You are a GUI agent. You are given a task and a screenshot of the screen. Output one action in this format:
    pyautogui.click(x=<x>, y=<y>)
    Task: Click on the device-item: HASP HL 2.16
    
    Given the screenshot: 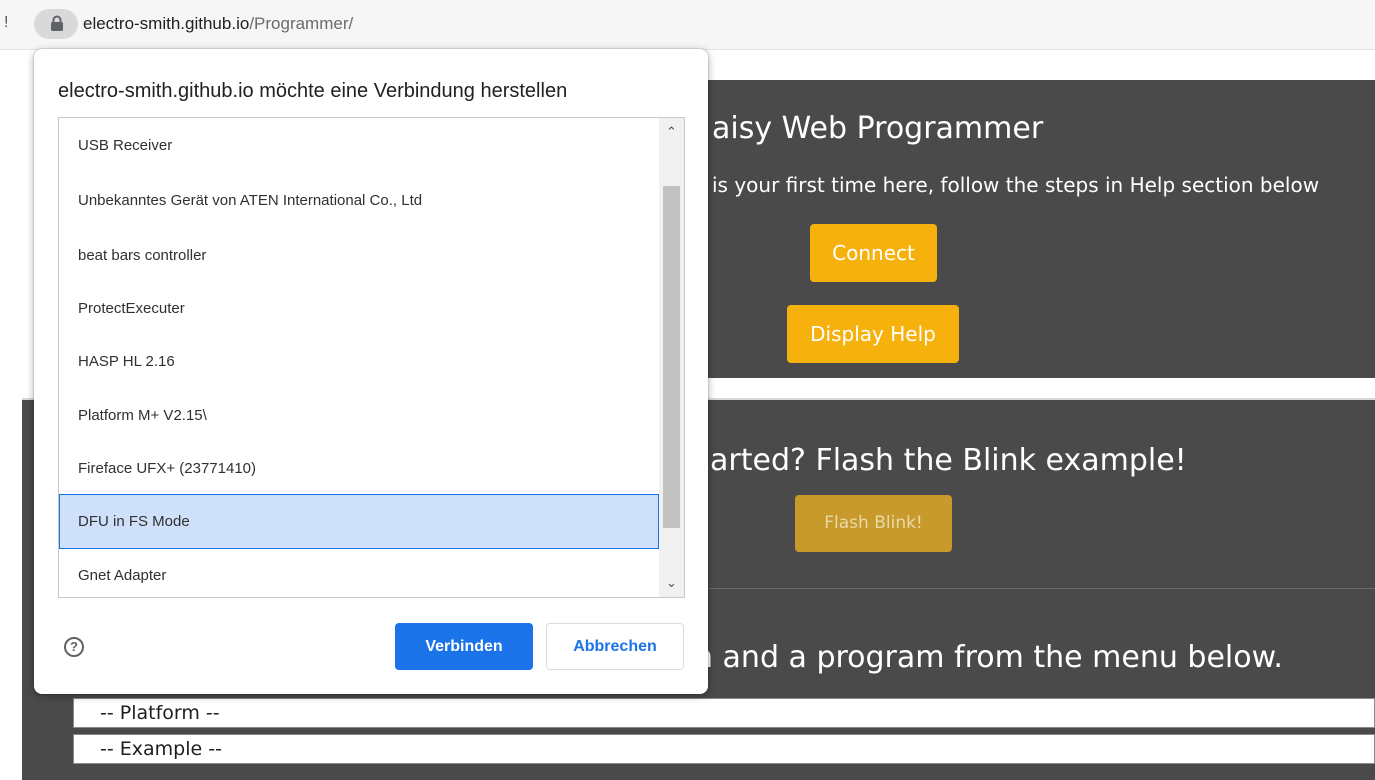 What is the action you would take?
    pyautogui.click(x=359, y=361)
    